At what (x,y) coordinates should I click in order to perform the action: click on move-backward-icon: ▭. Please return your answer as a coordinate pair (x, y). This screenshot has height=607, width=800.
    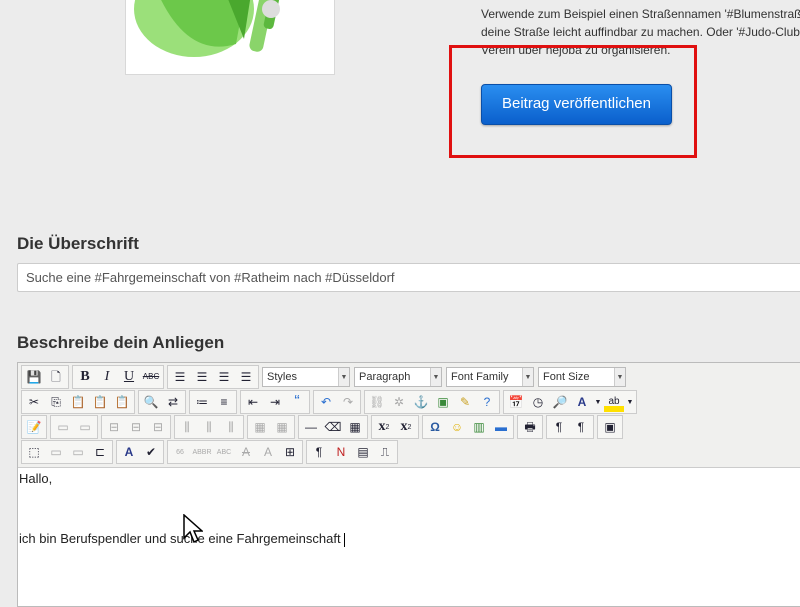
    Looking at the image, I should click on (78, 452).